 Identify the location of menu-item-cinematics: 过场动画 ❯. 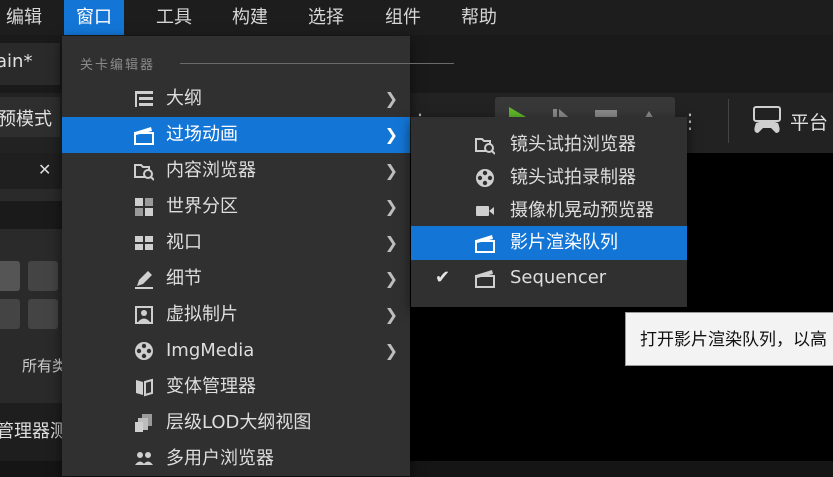
(236, 135).